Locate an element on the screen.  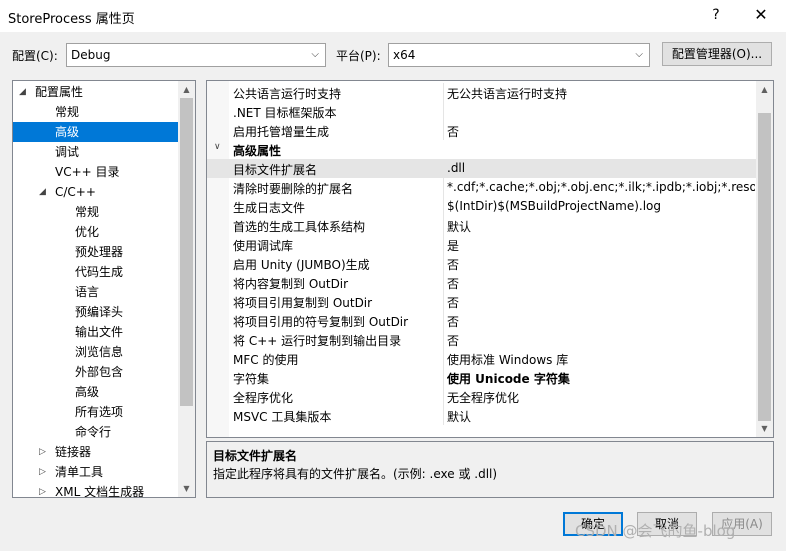
property-row: 首选的生成工具体系结构 默认 is located at coordinates (482, 225).